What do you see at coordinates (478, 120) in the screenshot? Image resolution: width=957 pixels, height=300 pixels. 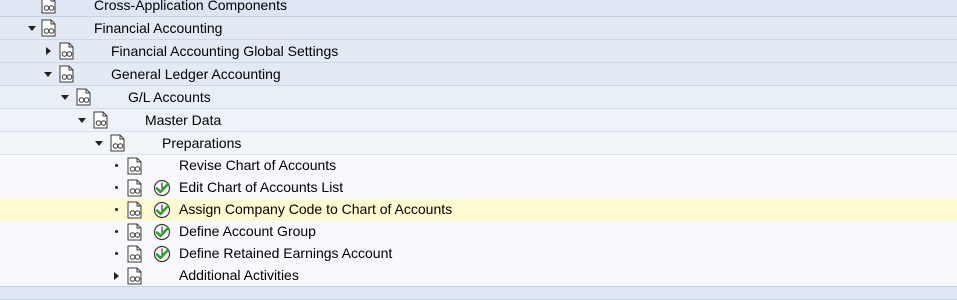 I see `tree-node-master-data: Master Data` at bounding box center [478, 120].